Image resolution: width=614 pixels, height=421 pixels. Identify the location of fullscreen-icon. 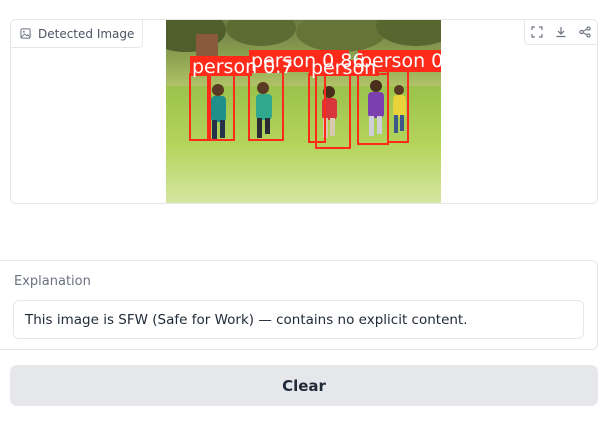
(537, 32).